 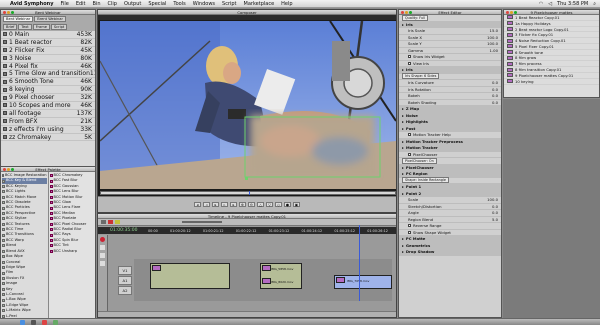 What do you see at coordinates (48, 130) in the screenshot?
I see `bin-row: z effects I'm using 33K` at bounding box center [48, 130].